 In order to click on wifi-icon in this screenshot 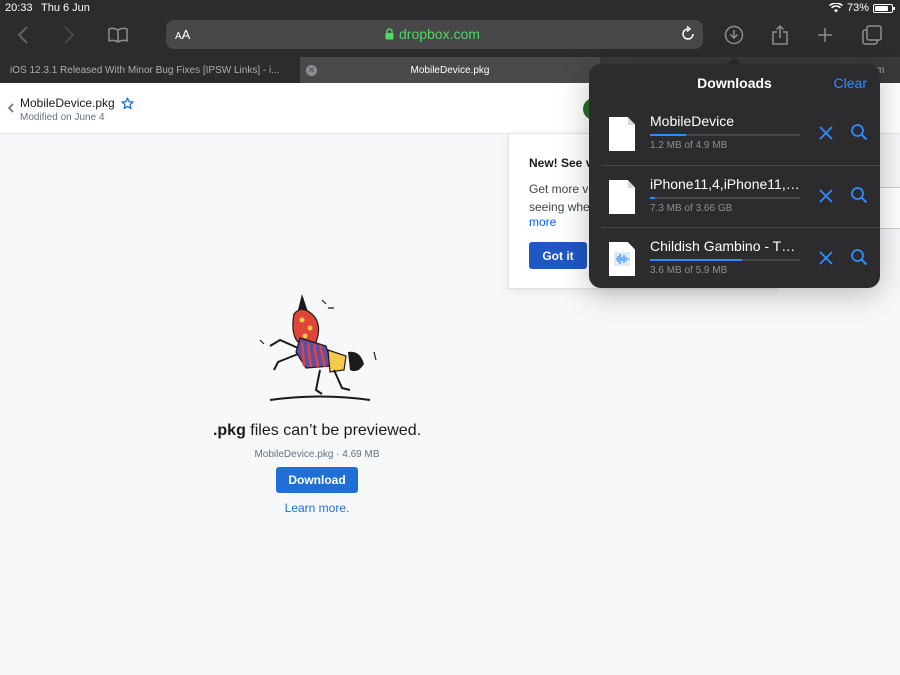, I will do `click(835, 8)`.